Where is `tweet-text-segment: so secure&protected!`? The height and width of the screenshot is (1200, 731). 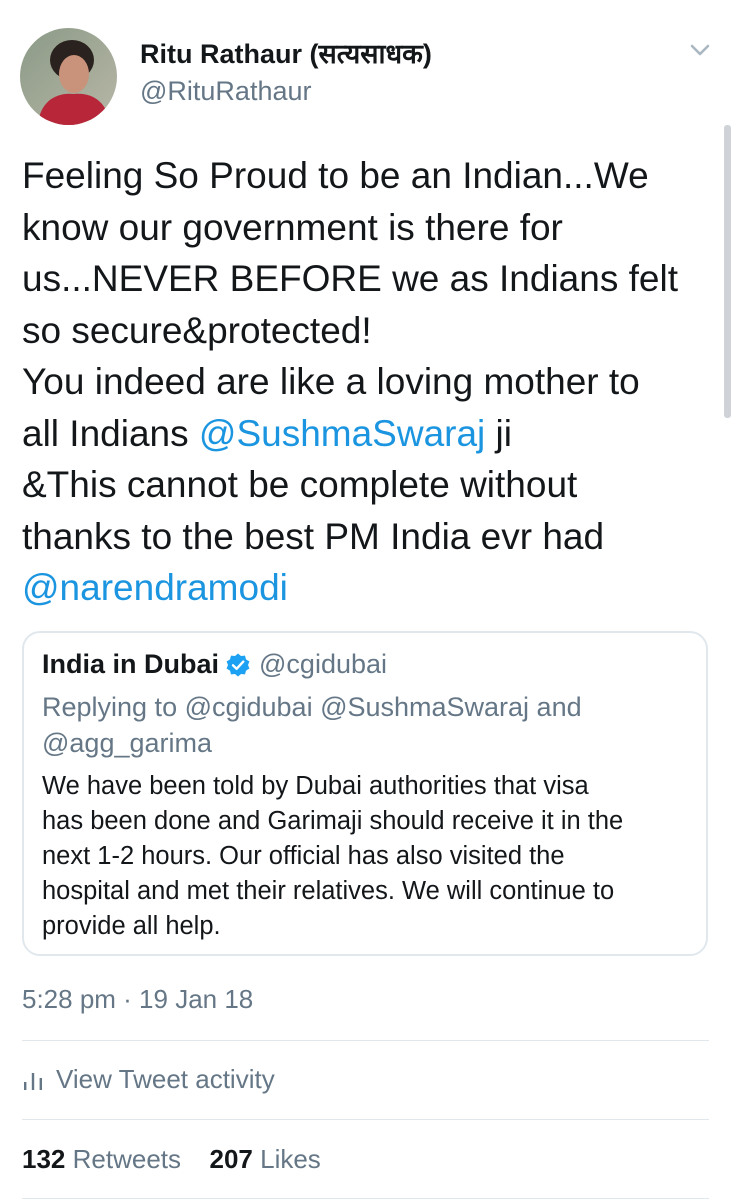
tweet-text-segment: so secure&protected! is located at coordinates (197, 330).